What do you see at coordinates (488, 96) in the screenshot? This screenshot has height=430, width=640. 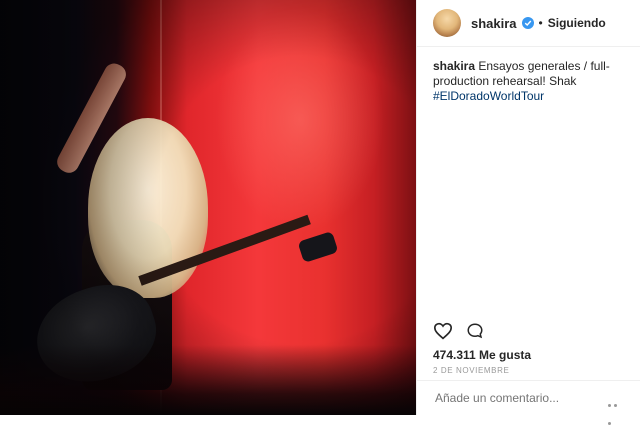 I see `hashtag-link: #ElDoradoWorldTour` at bounding box center [488, 96].